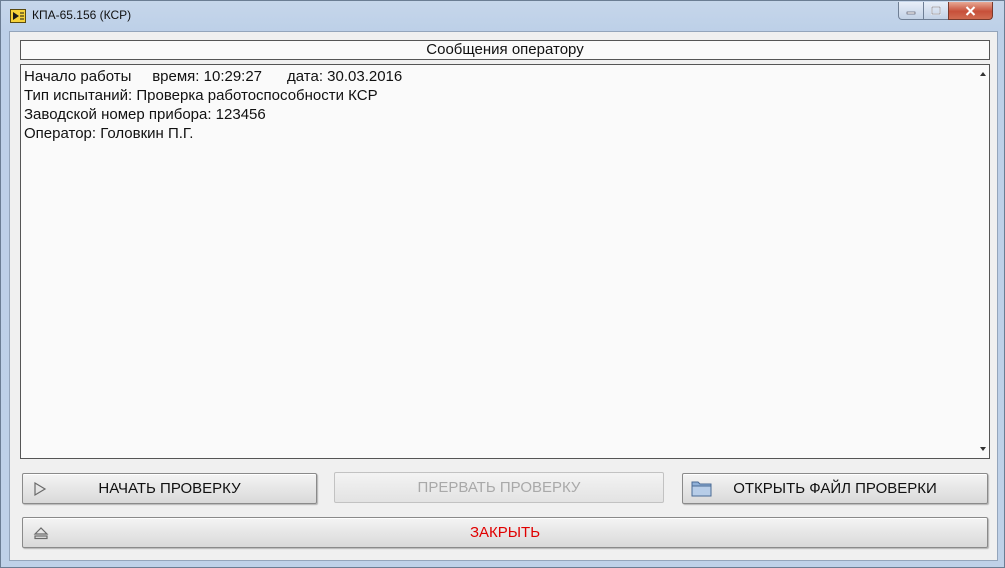 The width and height of the screenshot is (1005, 568). What do you see at coordinates (983, 74) in the screenshot?
I see `scroll-up-arrow-icon` at bounding box center [983, 74].